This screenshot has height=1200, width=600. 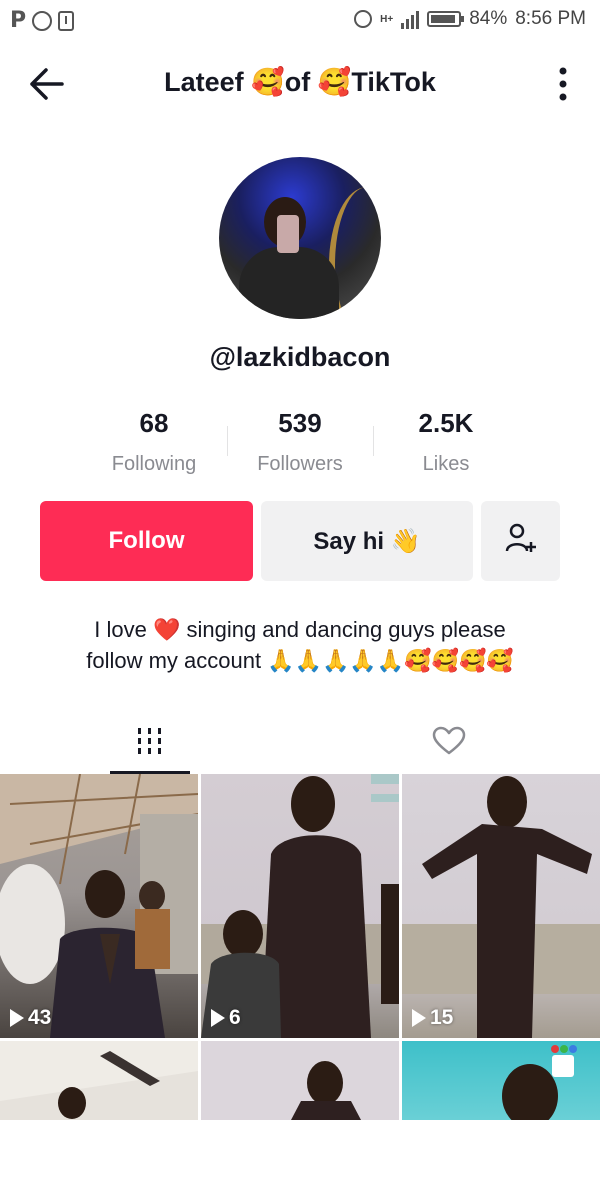 I want to click on likes-label: Likes, so click(x=446, y=464).